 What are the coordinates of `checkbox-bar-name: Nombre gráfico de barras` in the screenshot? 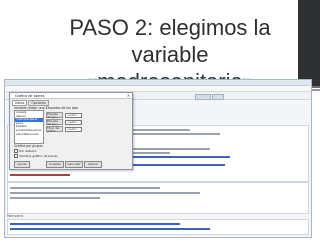 It's located at (36, 156).